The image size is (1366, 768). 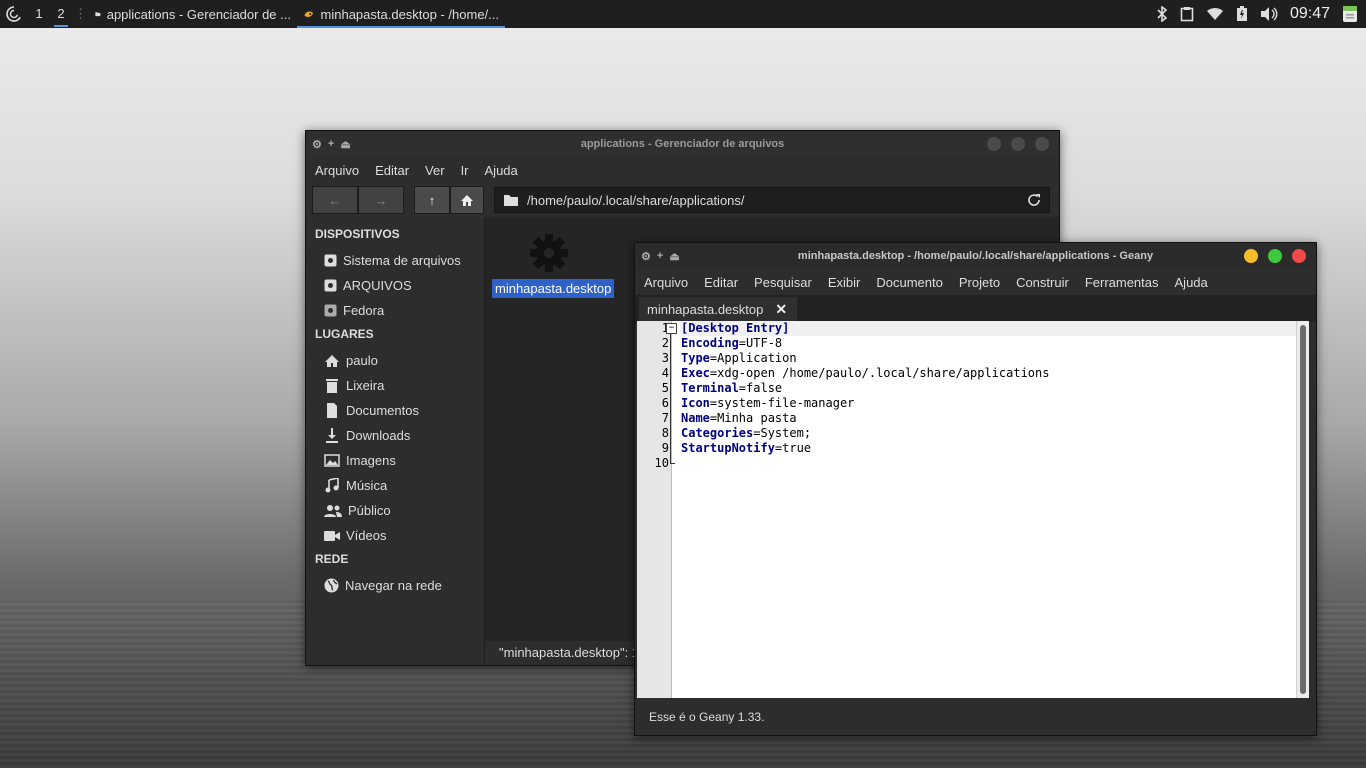 I want to click on sidebar-item-arquivos: ARQUIVOS, so click(x=395, y=285).